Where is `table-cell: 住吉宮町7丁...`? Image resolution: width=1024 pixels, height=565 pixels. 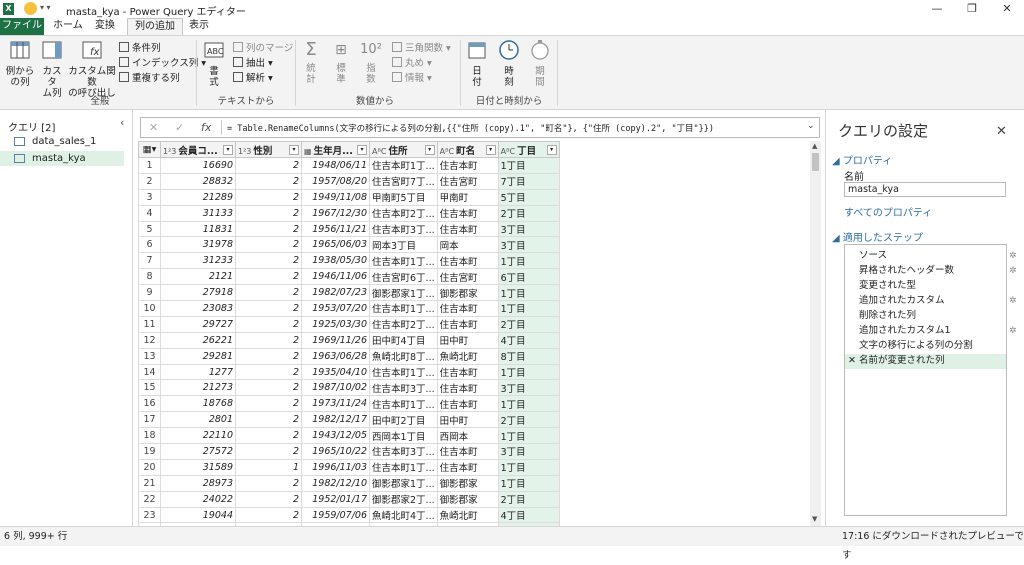
table-cell: 住吉宮町7丁... is located at coordinates (403, 181).